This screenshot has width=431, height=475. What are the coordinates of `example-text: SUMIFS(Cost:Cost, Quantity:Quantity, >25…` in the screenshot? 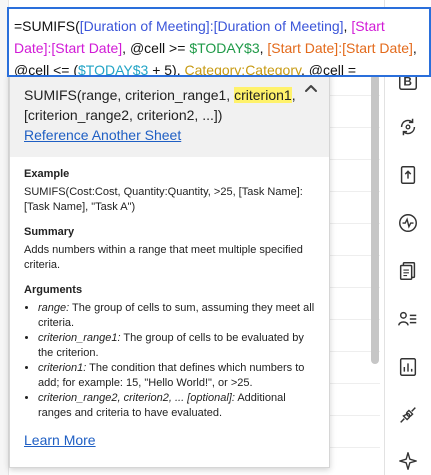 It's located at (163, 199).